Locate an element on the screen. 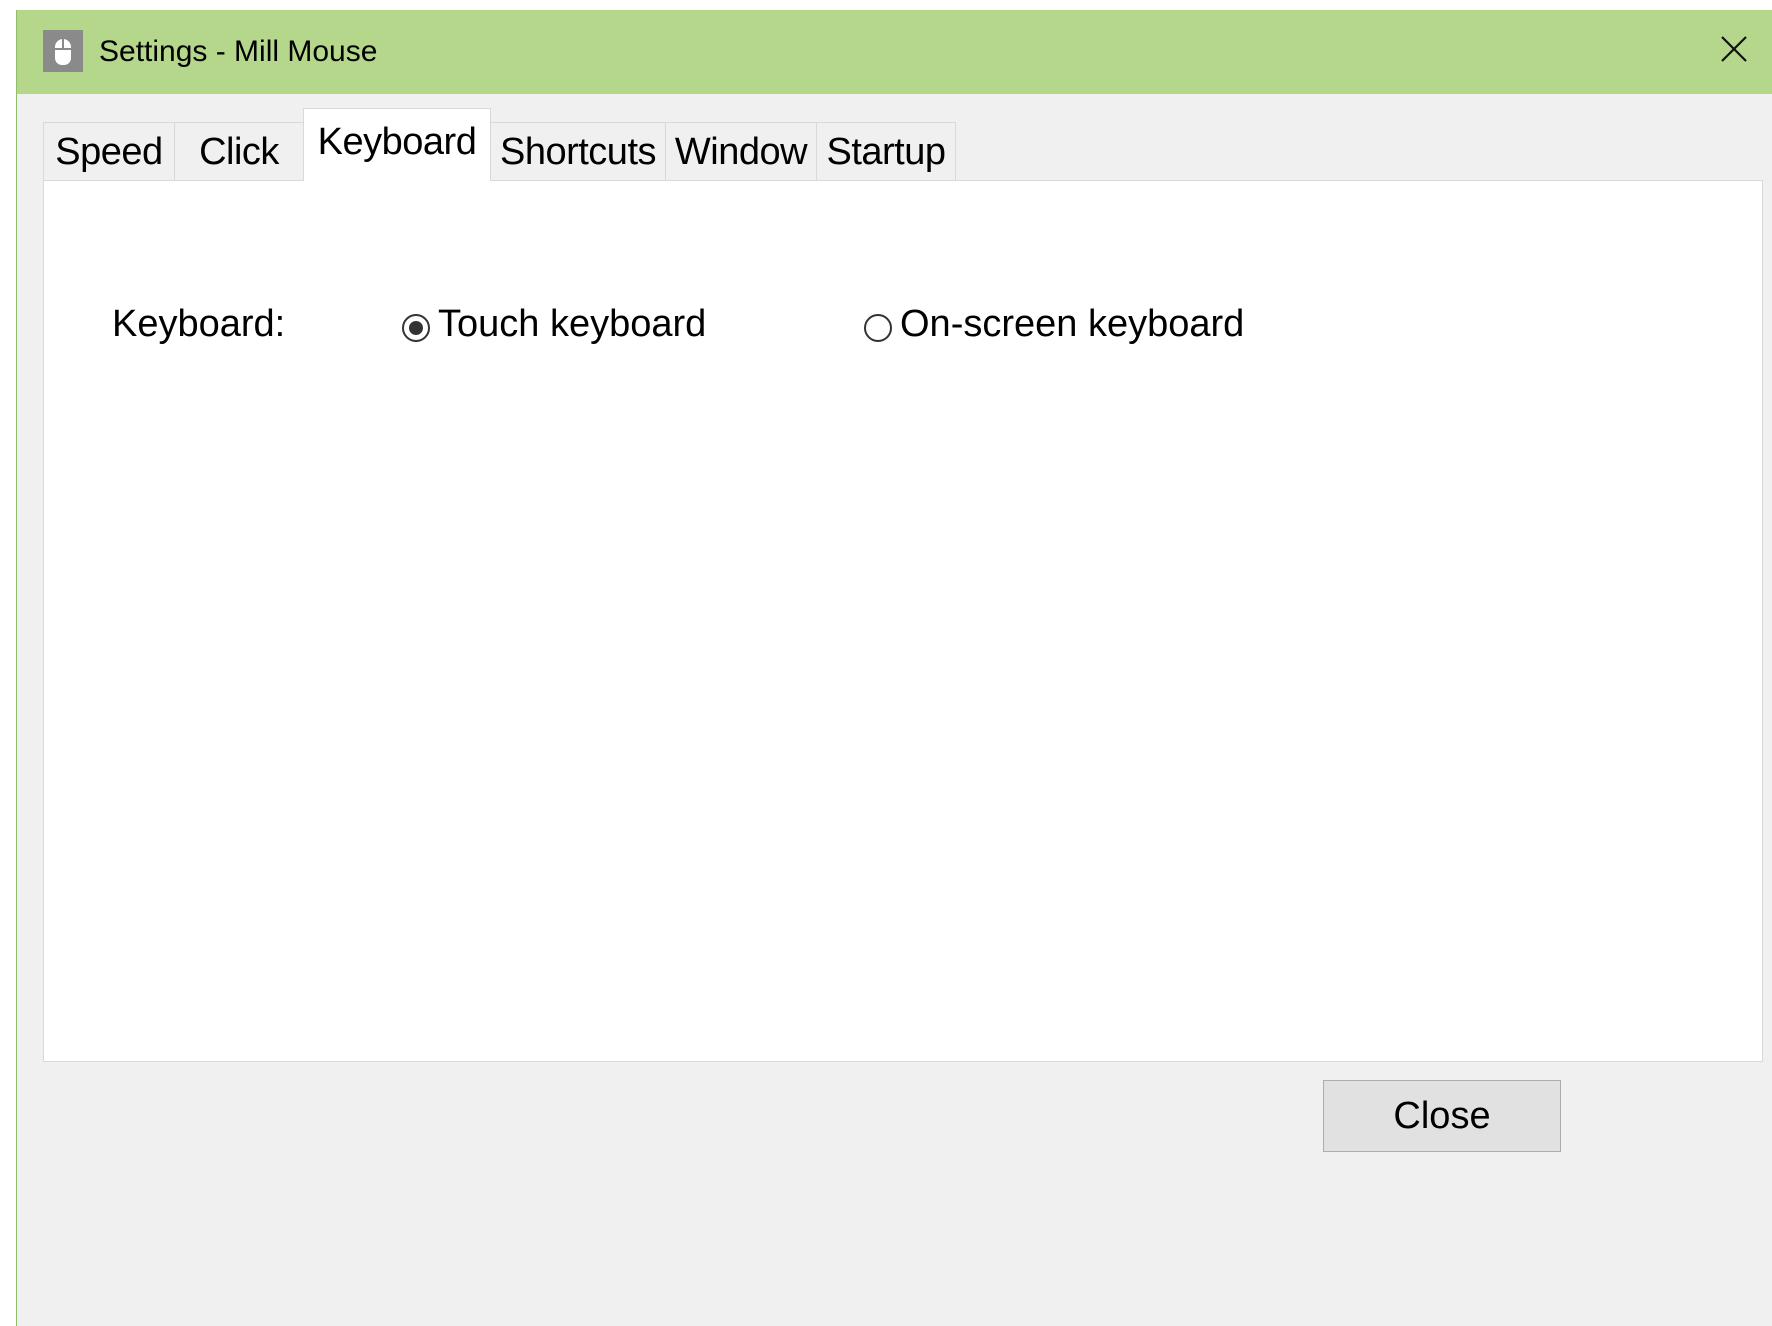 The height and width of the screenshot is (1326, 1772). touch-keyboard-option: Touch keyboard is located at coordinates (554, 324).